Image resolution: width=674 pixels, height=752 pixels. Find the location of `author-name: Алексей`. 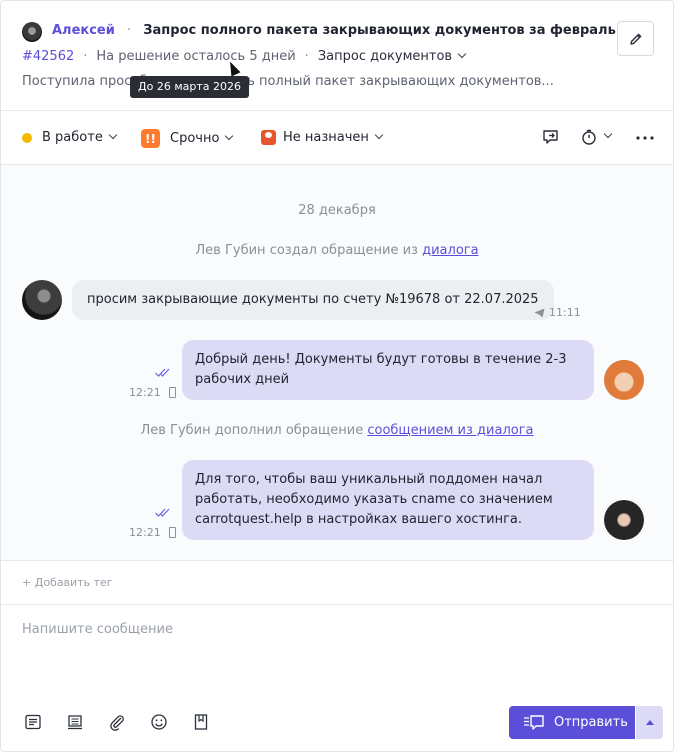

author-name: Алексей is located at coordinates (83, 30).